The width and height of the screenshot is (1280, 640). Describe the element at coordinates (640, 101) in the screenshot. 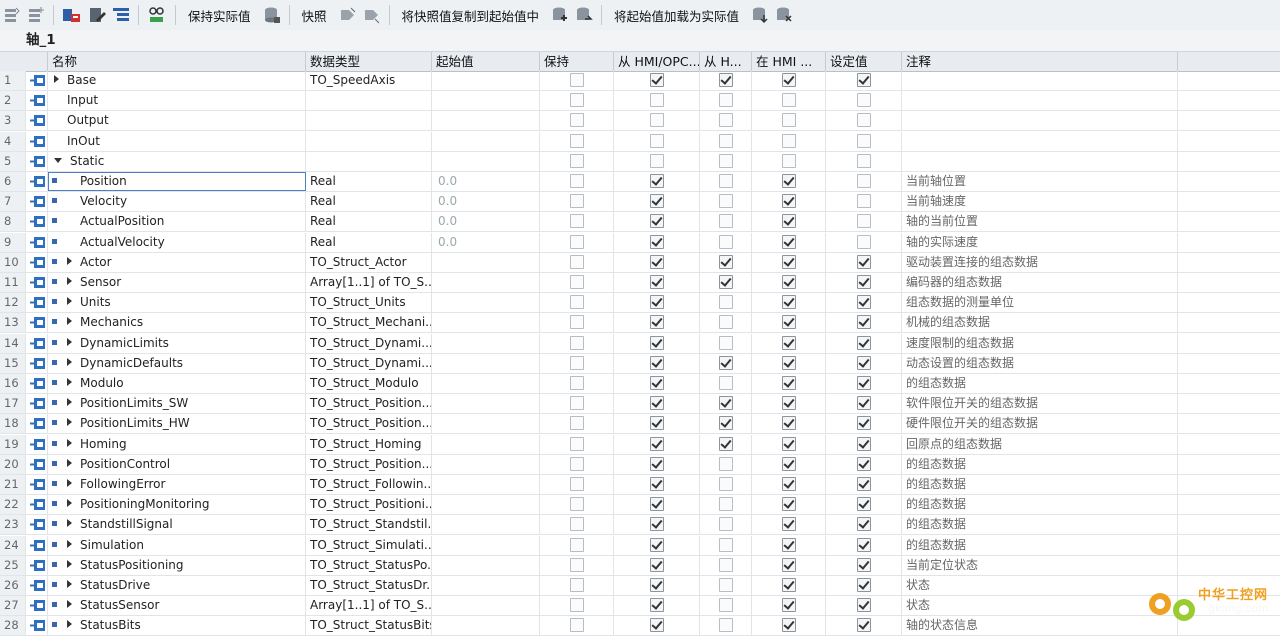

I see `table-row: 2 Input` at that location.